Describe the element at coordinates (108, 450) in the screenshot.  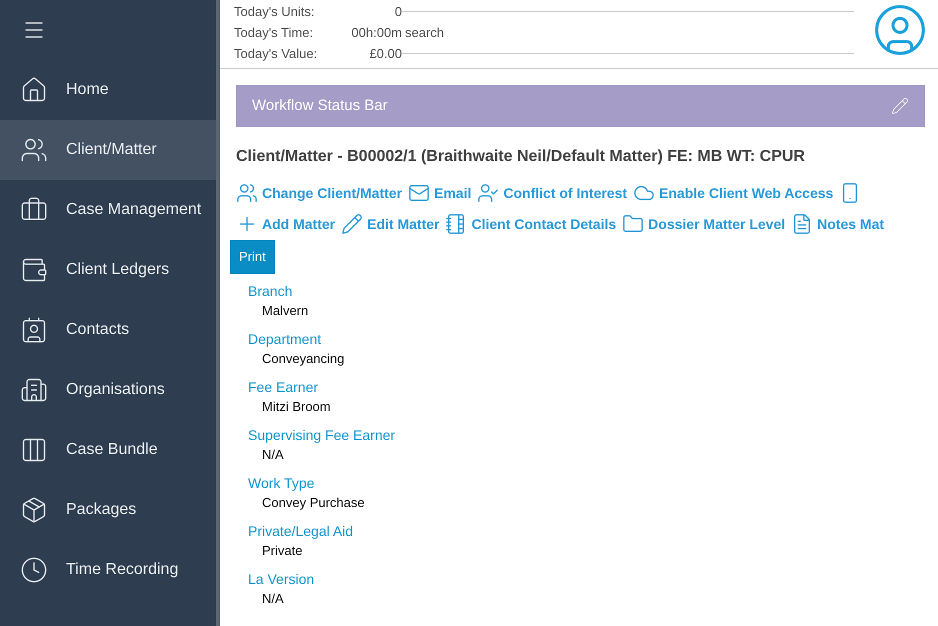
I see `sidebar-item: Case Bundle` at that location.